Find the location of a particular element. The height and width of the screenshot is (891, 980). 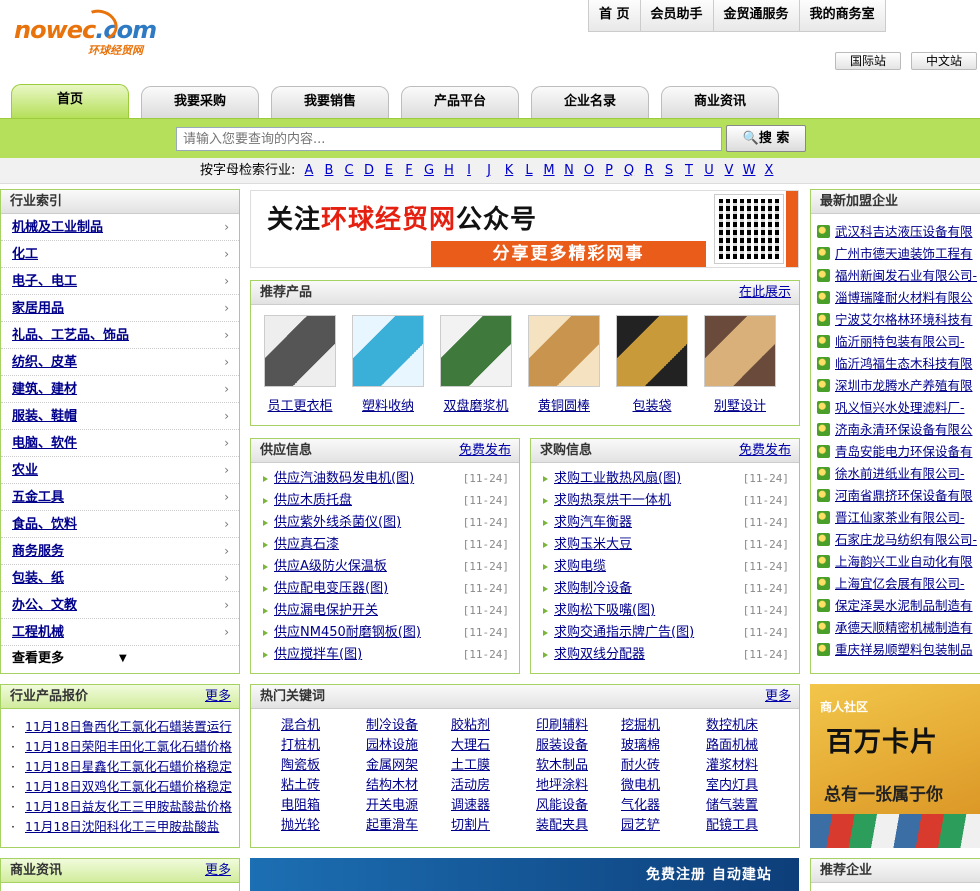

keyword-link: 电阻箱 is located at coordinates (323, 806).